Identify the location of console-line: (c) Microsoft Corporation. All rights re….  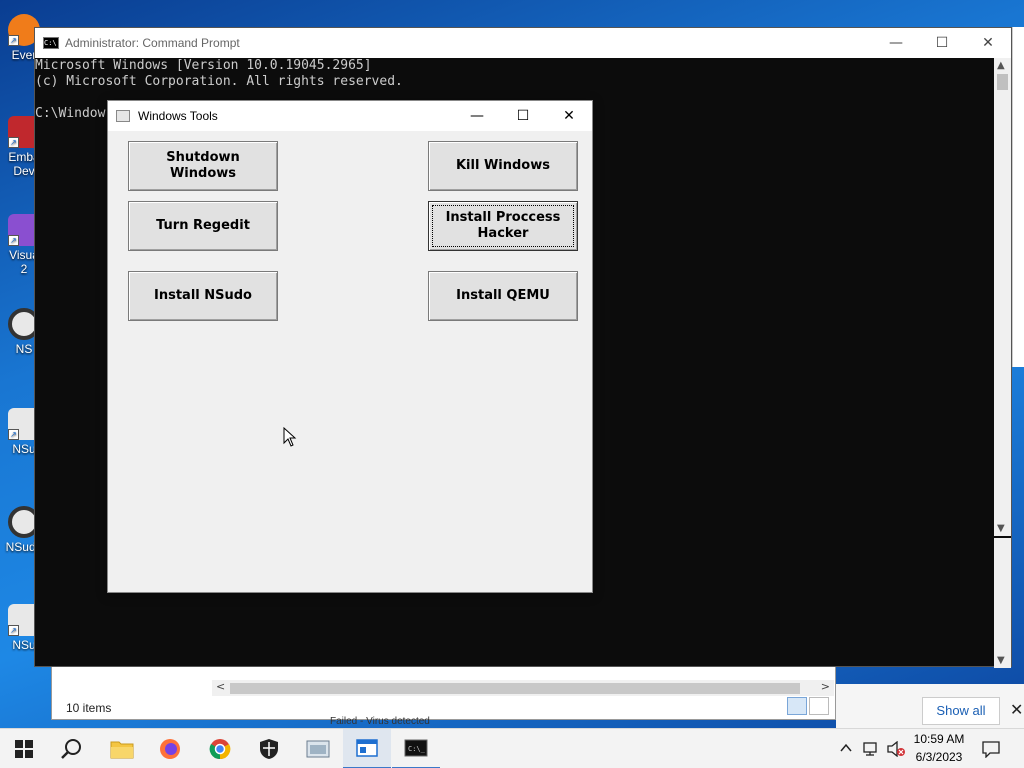
(219, 81).